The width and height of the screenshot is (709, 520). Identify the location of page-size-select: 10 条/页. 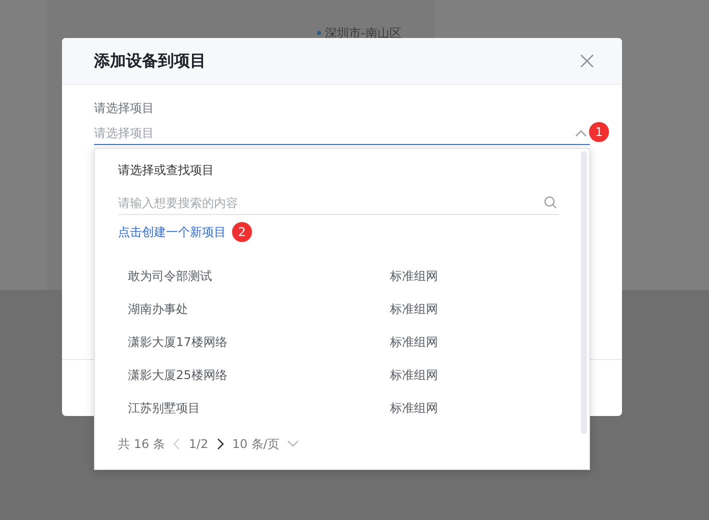
(256, 444).